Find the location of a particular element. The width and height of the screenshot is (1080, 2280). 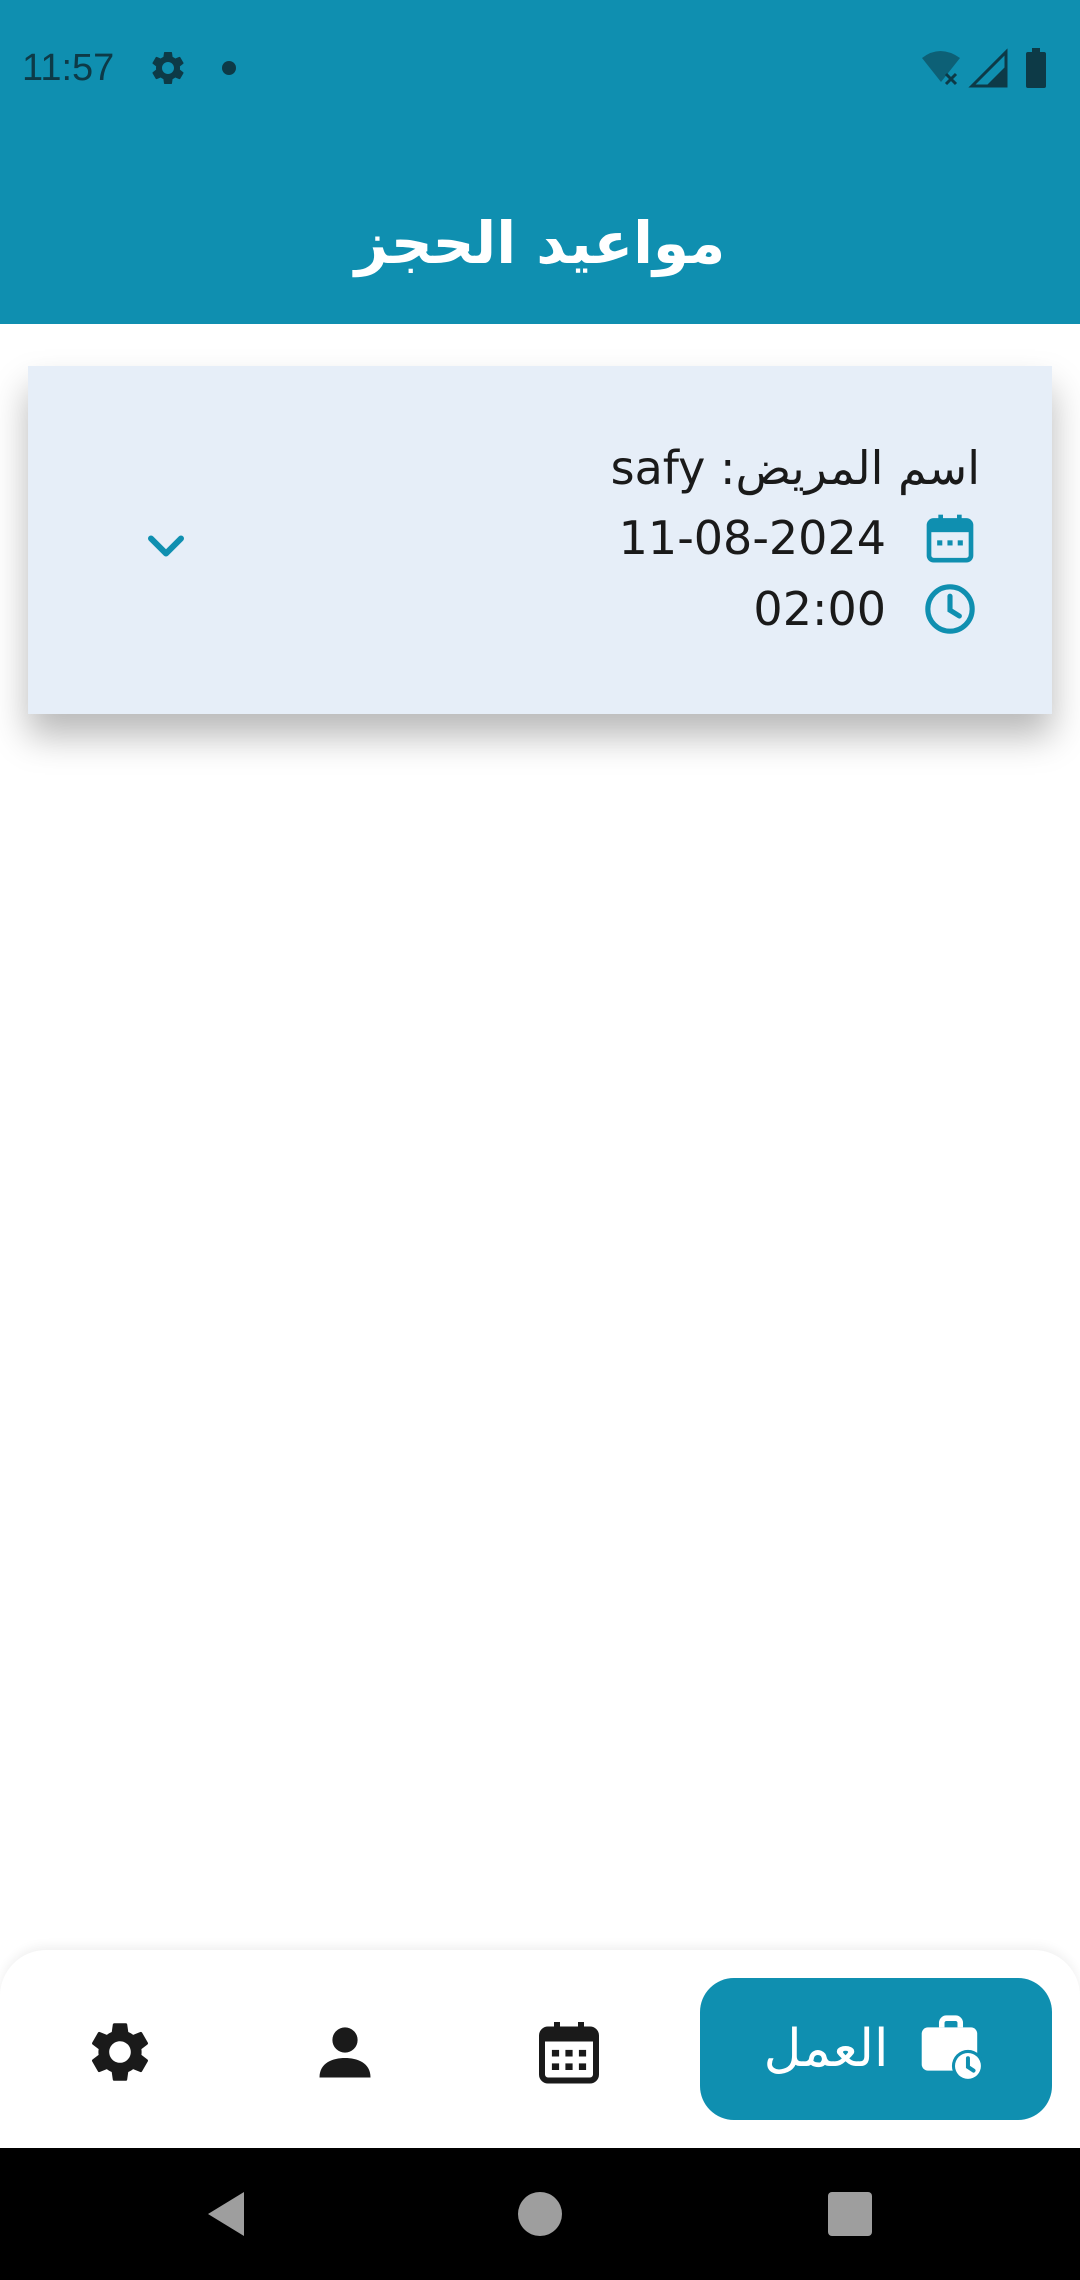

status-time: 11:57 is located at coordinates (68, 68).